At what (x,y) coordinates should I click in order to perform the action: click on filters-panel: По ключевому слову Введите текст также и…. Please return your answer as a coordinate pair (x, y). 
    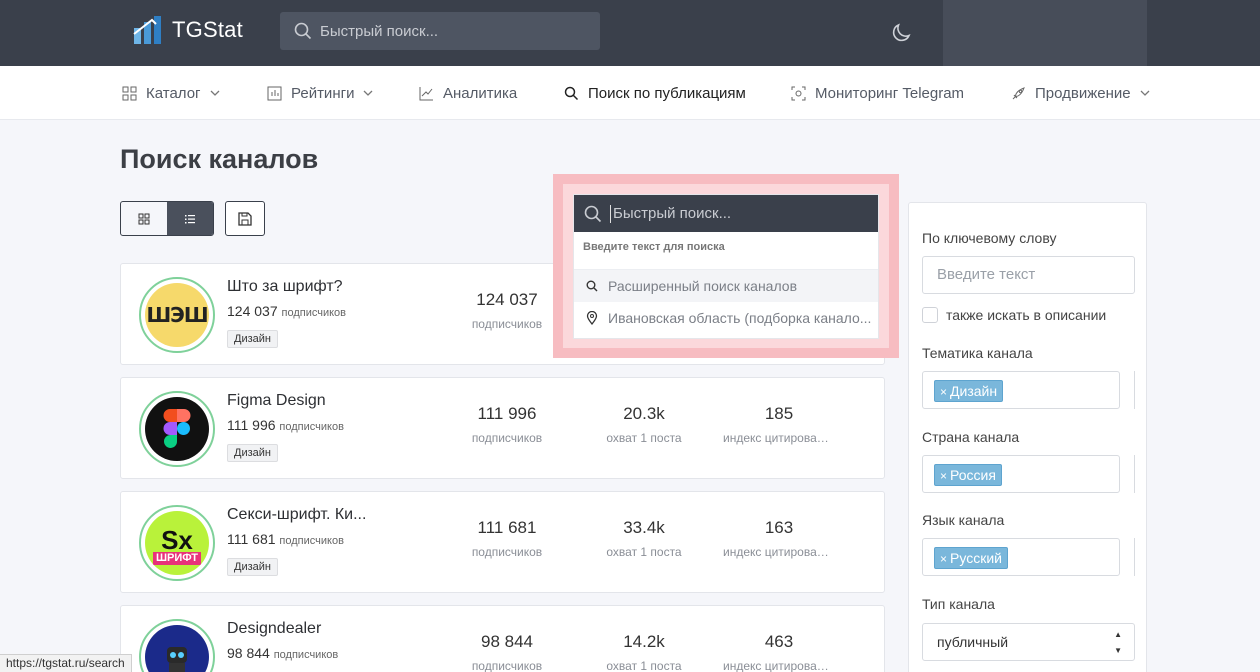
    Looking at the image, I should click on (1027, 437).